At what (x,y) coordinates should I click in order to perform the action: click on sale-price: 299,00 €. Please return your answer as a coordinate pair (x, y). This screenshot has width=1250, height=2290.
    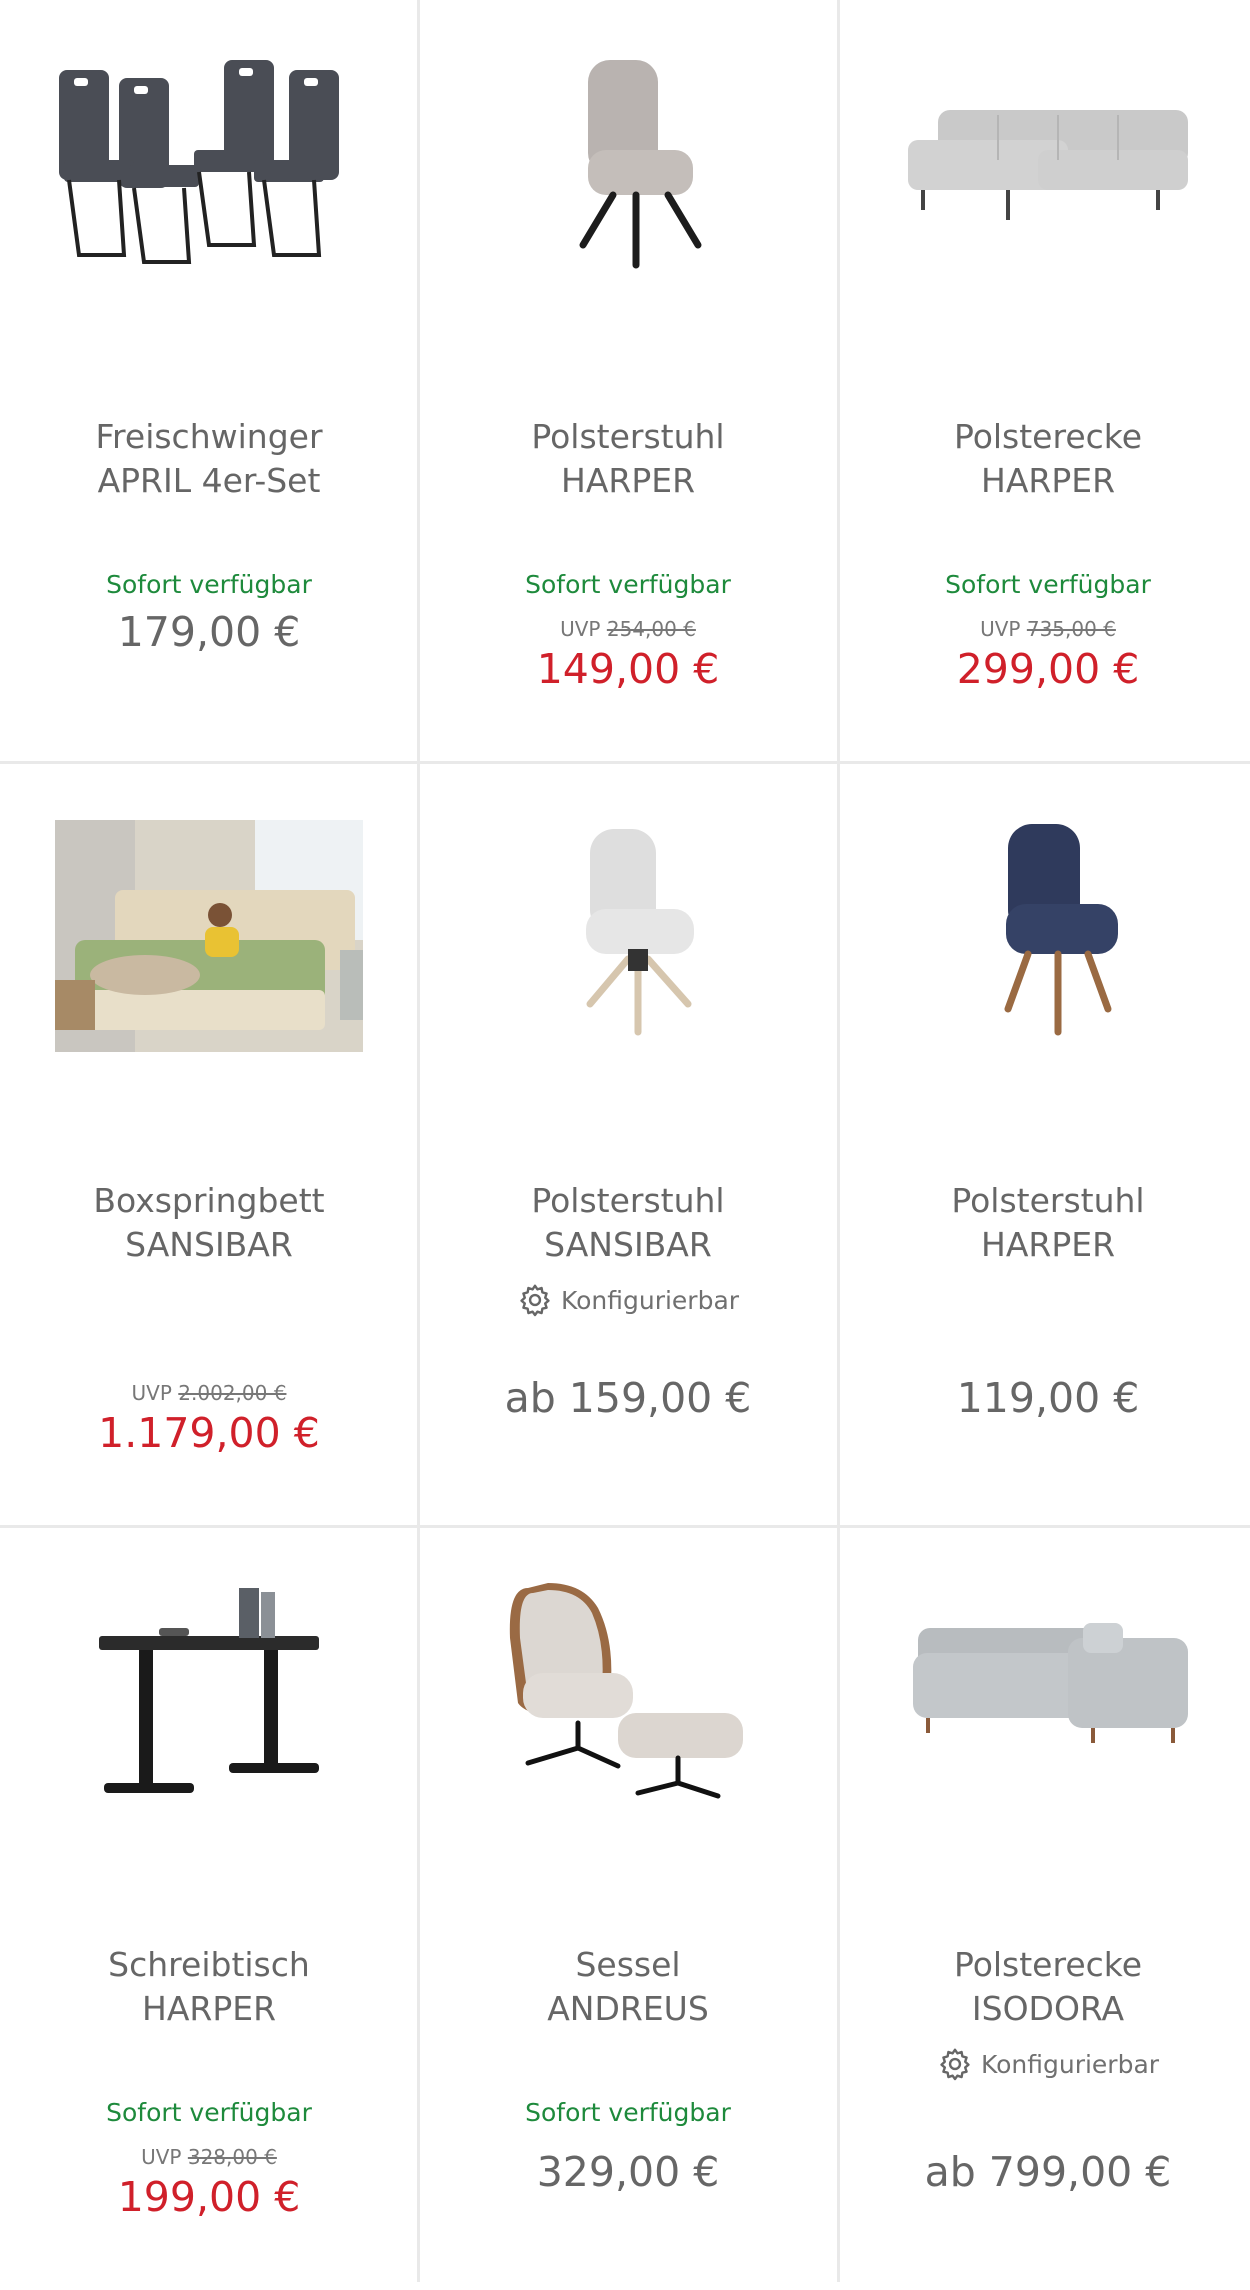
    Looking at the image, I should click on (1048, 669).